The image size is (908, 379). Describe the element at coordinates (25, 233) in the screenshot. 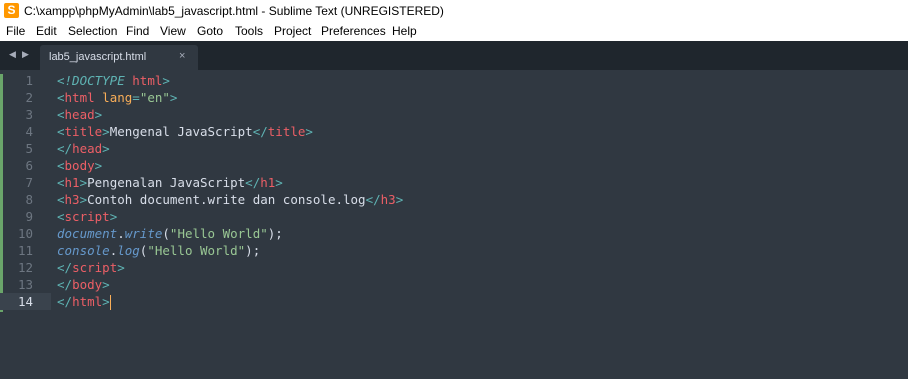

I see `line-number: 10` at that location.